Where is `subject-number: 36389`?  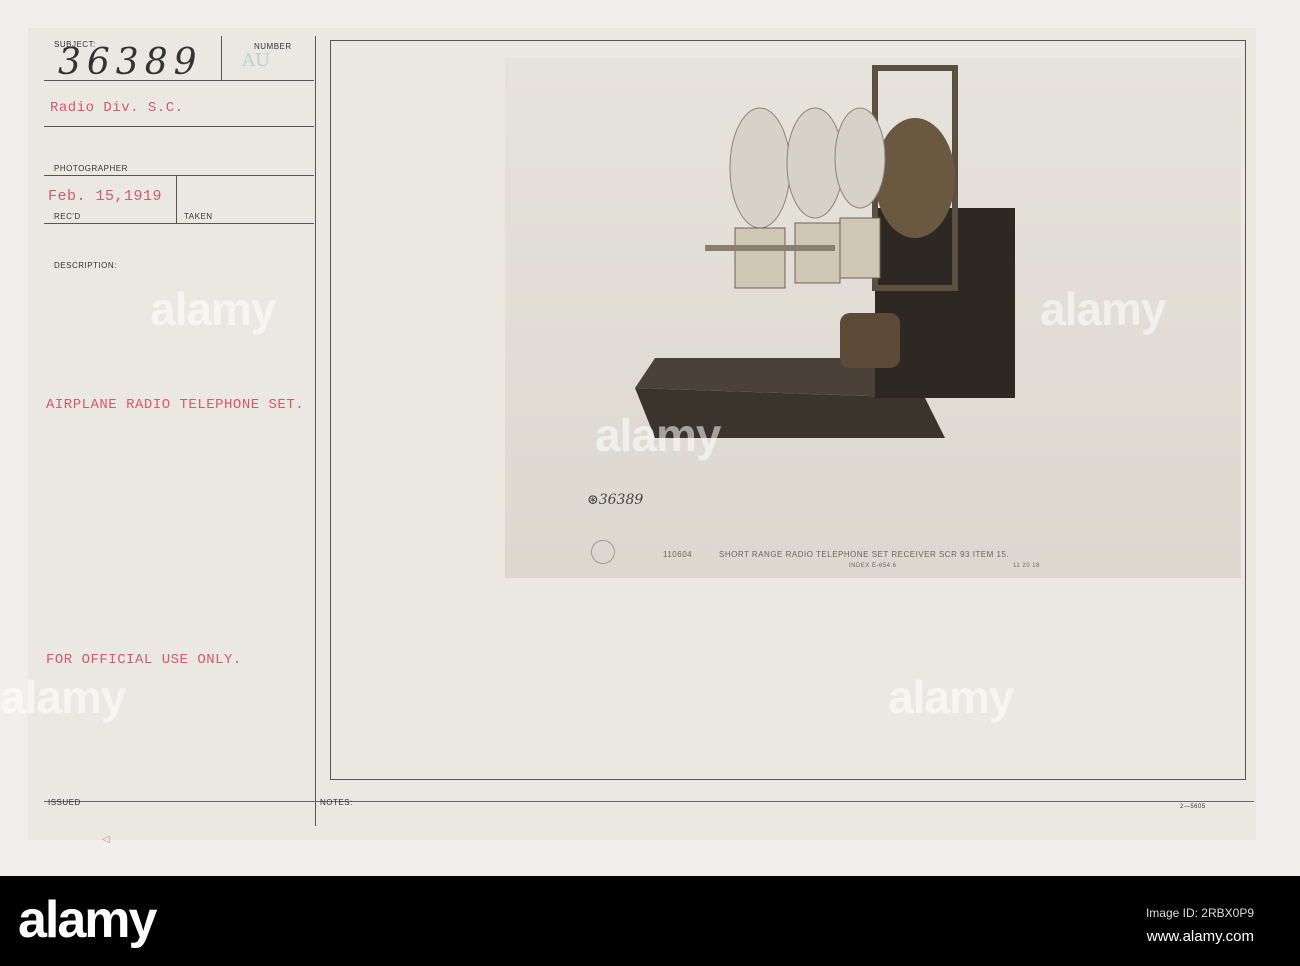 subject-number: 36389 is located at coordinates (130, 62).